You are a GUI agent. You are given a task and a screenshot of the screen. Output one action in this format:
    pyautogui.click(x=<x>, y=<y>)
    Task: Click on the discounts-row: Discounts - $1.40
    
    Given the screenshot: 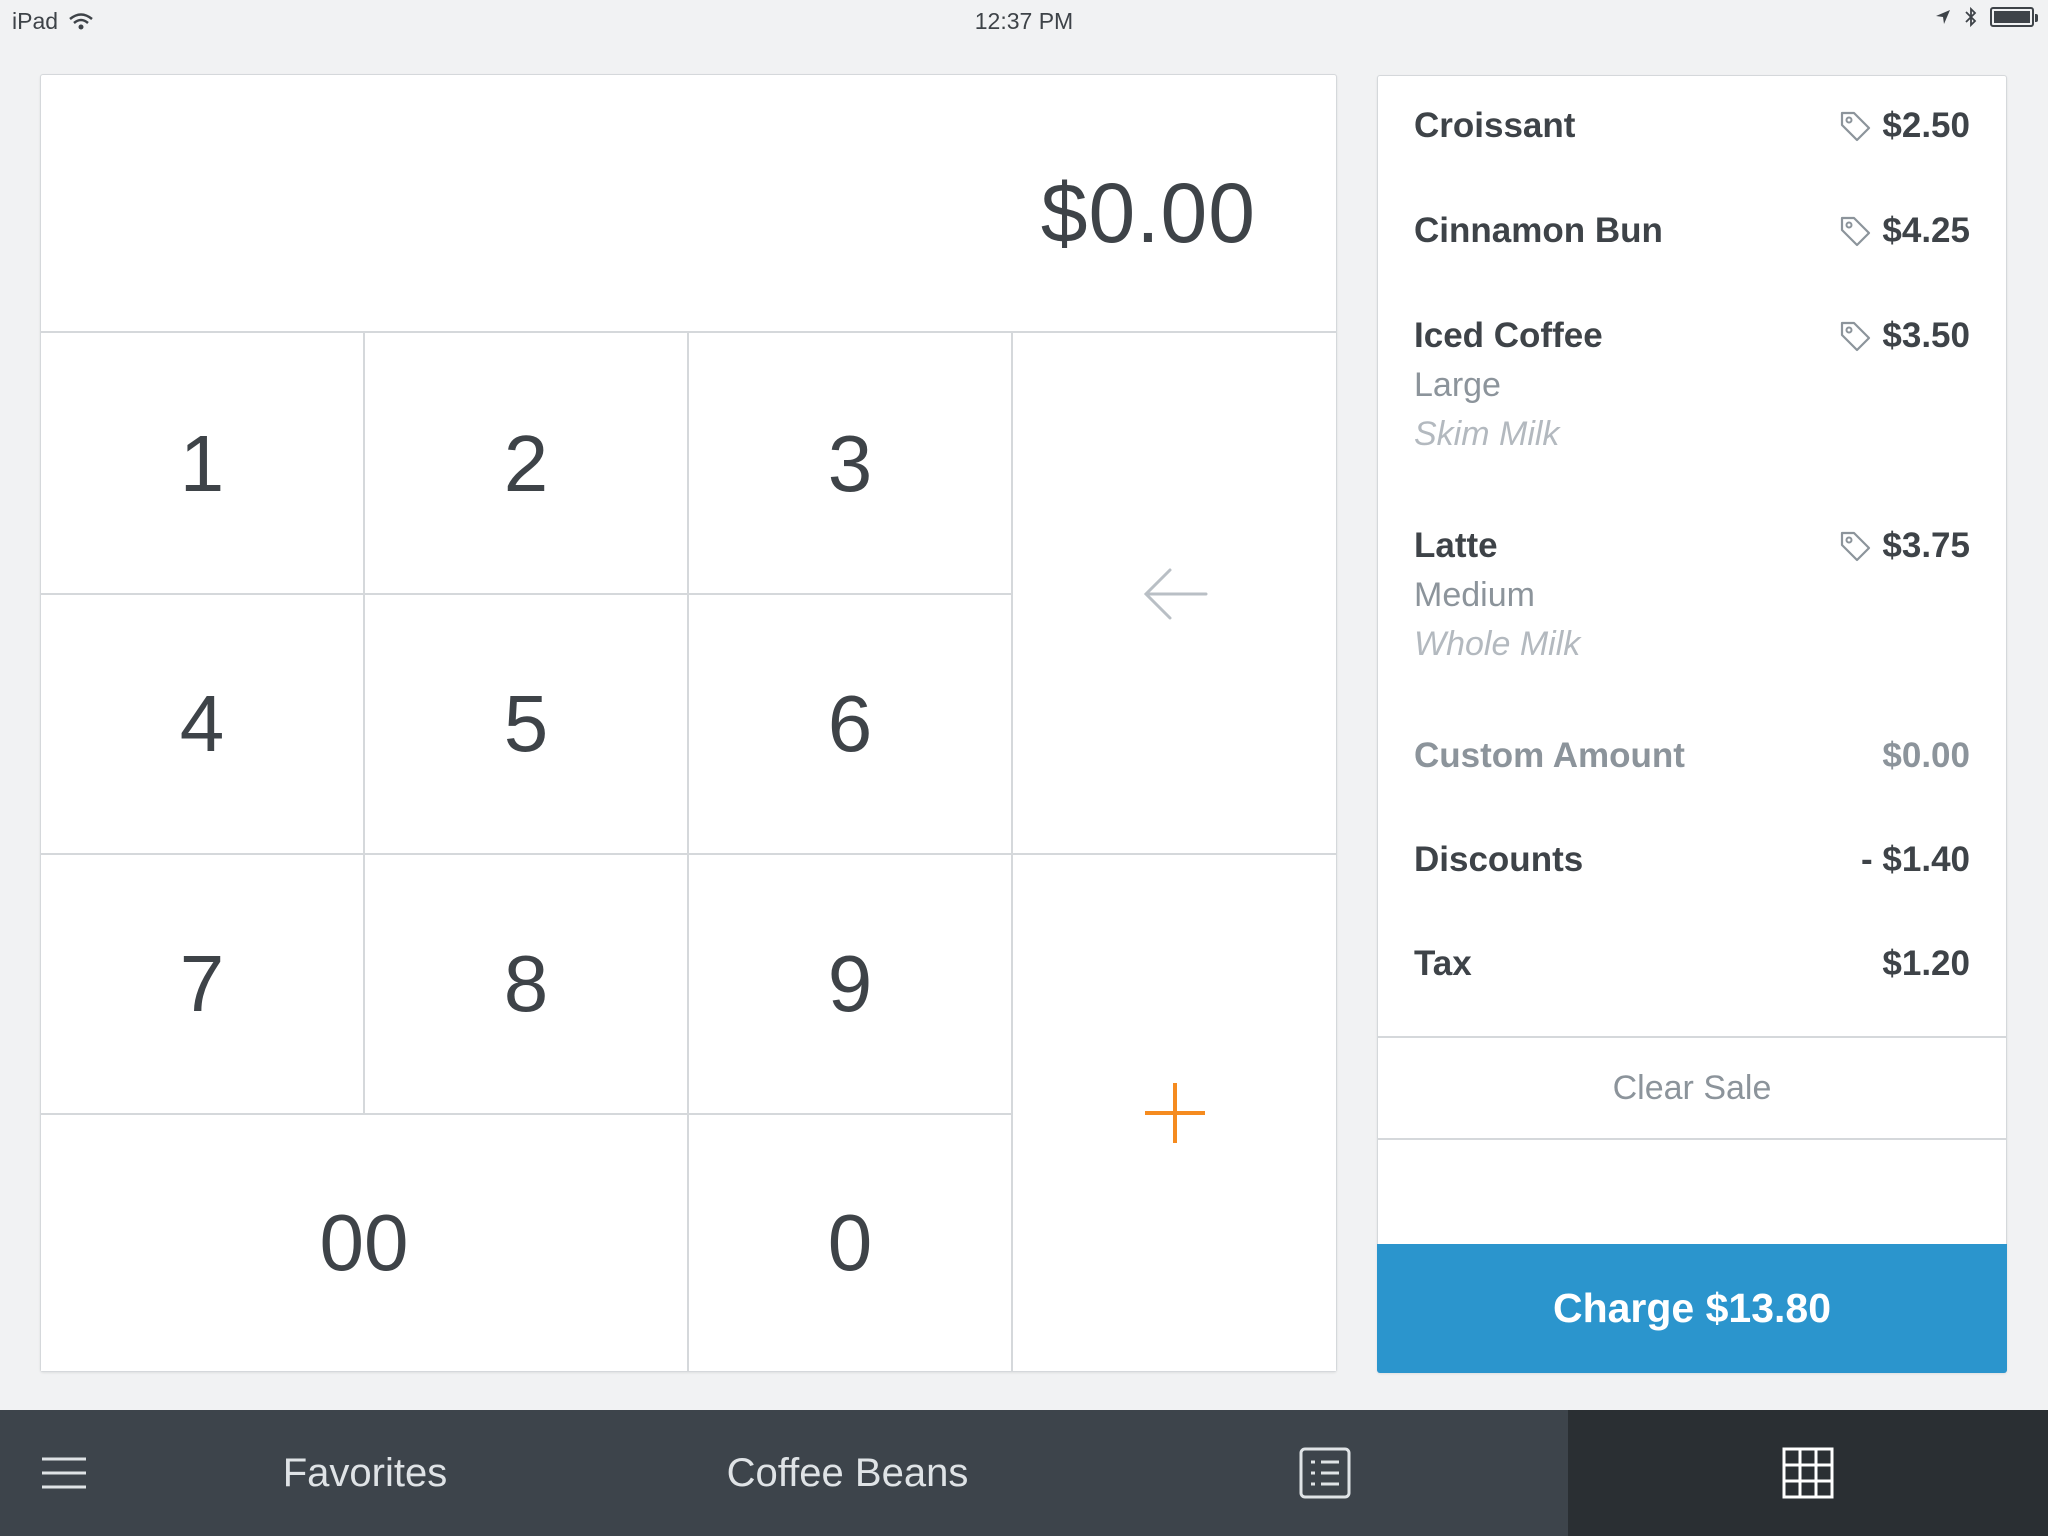 What is the action you would take?
    pyautogui.click(x=1692, y=860)
    